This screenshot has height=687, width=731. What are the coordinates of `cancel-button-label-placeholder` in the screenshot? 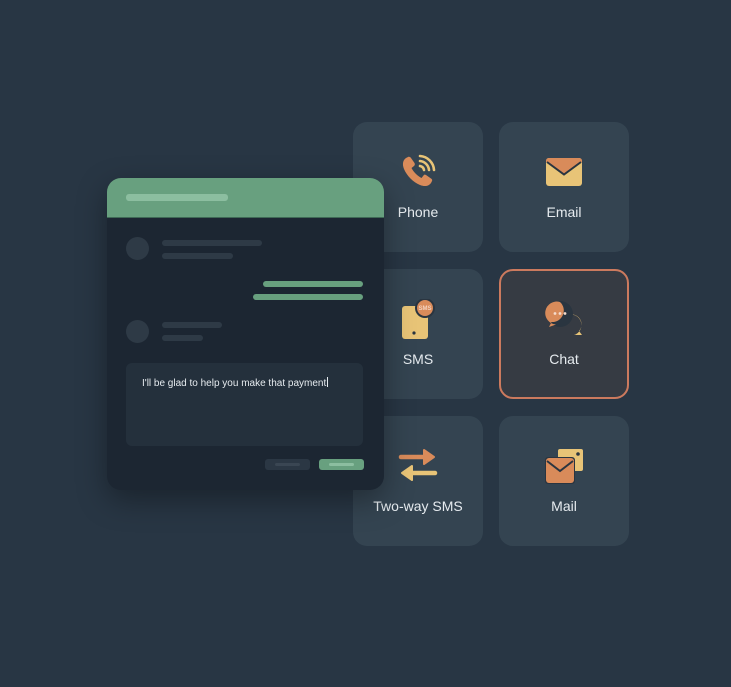 It's located at (287, 464).